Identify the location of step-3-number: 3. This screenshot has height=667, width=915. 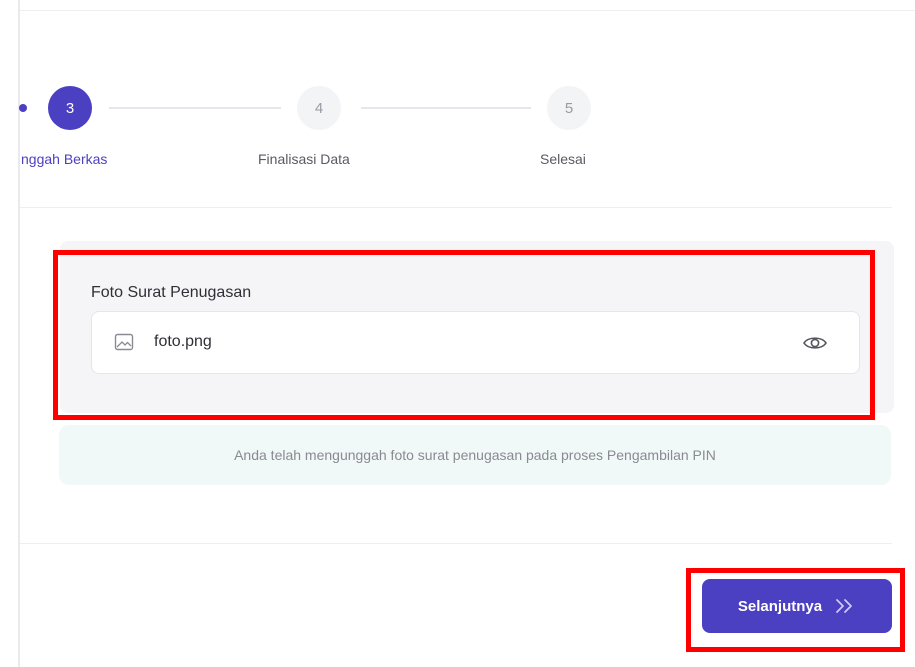
(70, 108).